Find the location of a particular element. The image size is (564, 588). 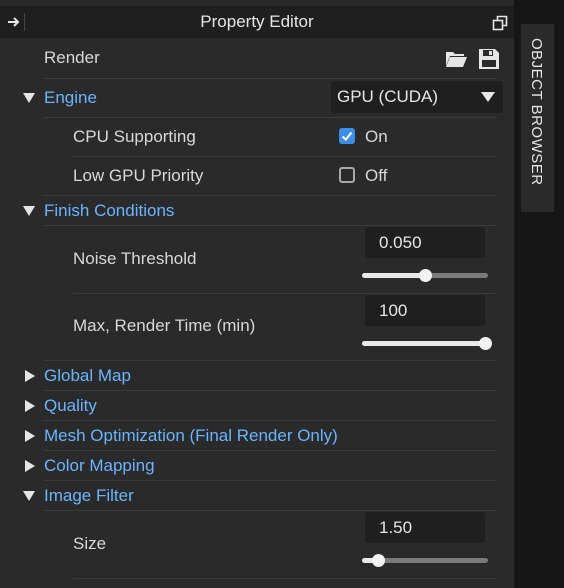

engine-dropdown-value: GPU (CUDA) is located at coordinates (388, 96).